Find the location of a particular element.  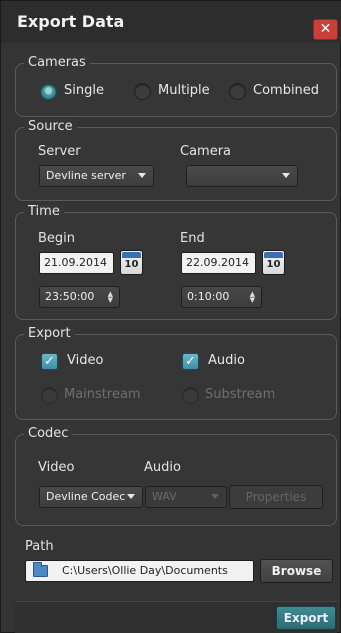

title-bar: Export Data ✕ is located at coordinates (171, 22).